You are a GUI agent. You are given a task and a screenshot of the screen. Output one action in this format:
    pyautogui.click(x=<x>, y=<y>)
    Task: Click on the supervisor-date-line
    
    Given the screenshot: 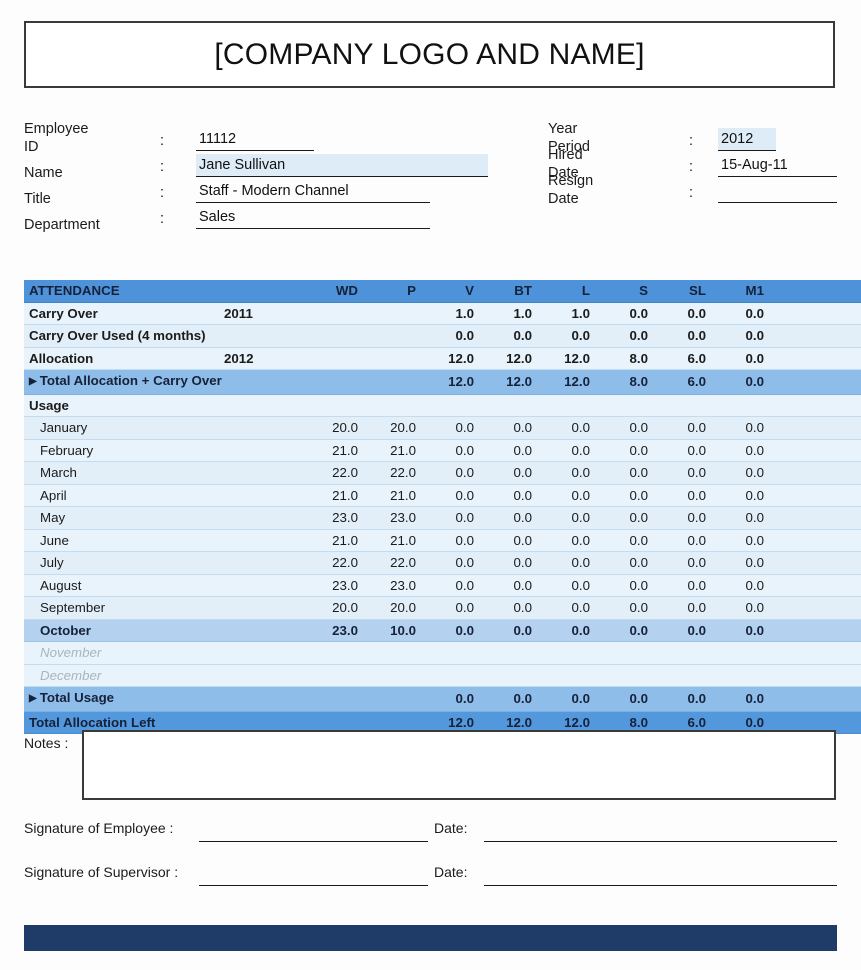 What is the action you would take?
    pyautogui.click(x=660, y=885)
    